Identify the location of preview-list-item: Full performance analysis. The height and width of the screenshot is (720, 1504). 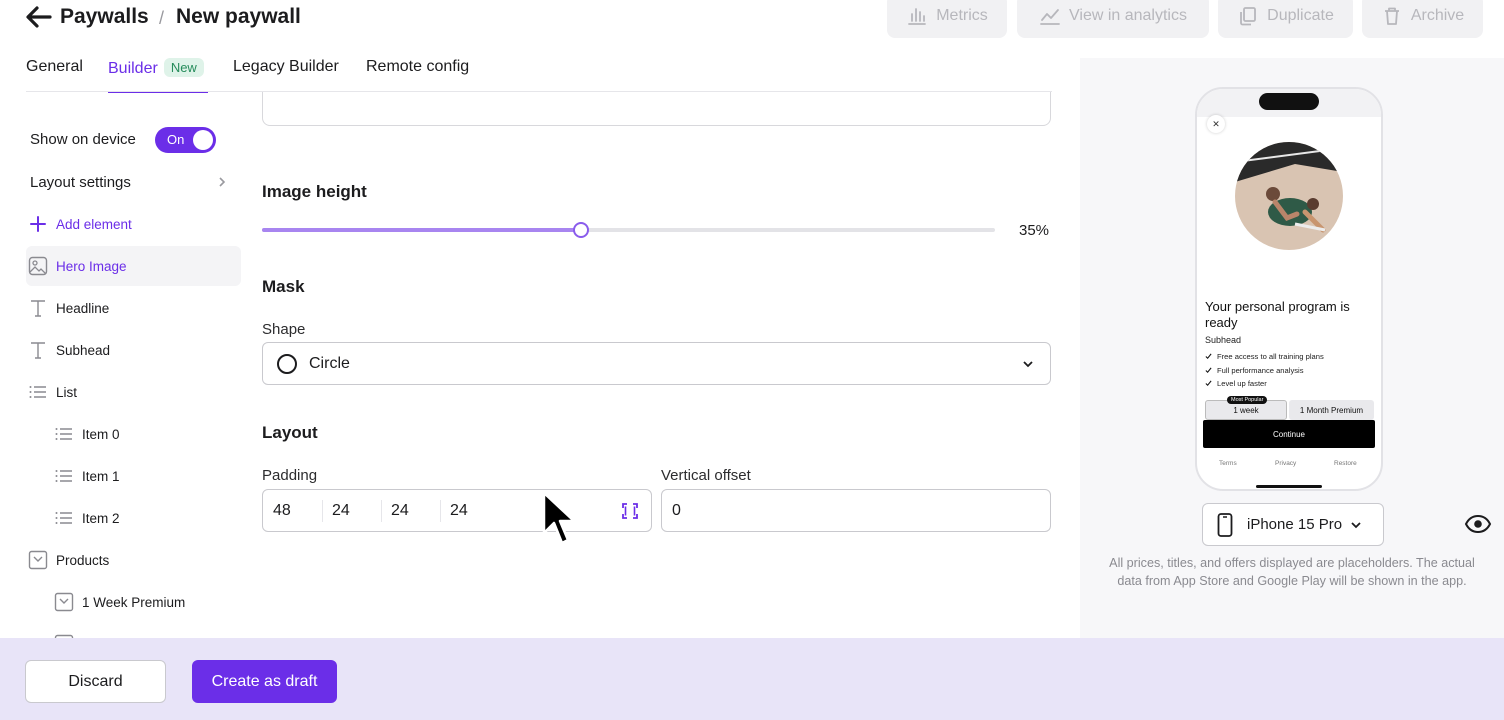
(1264, 371).